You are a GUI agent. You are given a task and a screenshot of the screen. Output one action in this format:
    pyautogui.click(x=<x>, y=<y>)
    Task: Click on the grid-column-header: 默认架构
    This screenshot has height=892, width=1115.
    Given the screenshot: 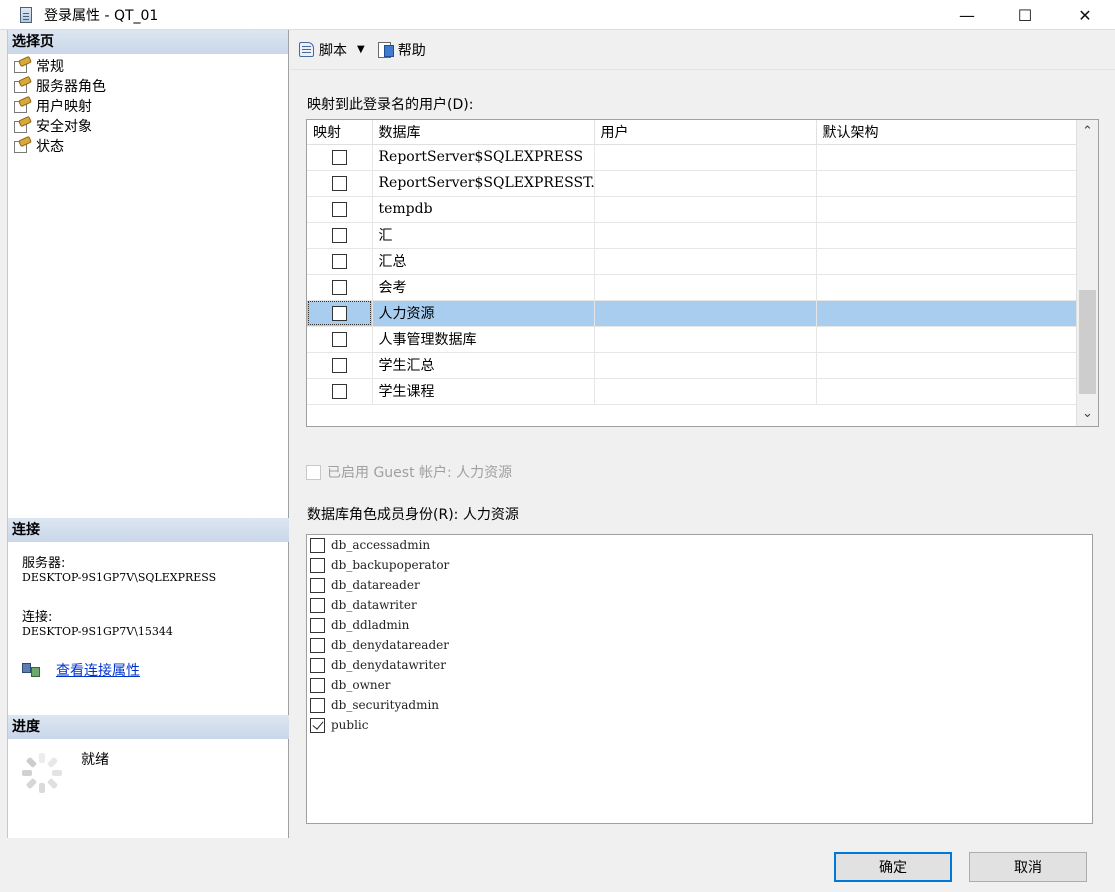 What is the action you would take?
    pyautogui.click(x=946, y=132)
    